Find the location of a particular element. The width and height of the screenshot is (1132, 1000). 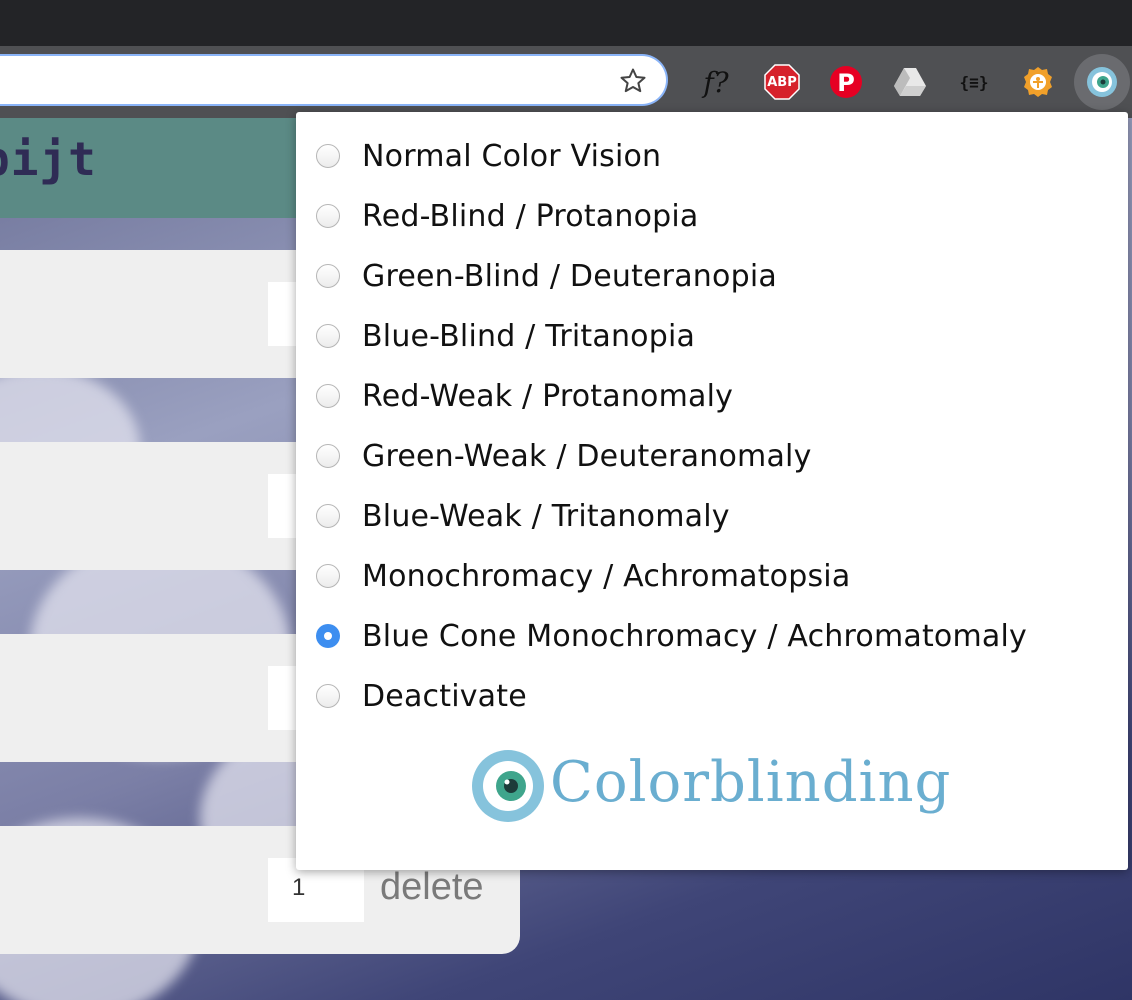

address-bar is located at coordinates (334, 80).